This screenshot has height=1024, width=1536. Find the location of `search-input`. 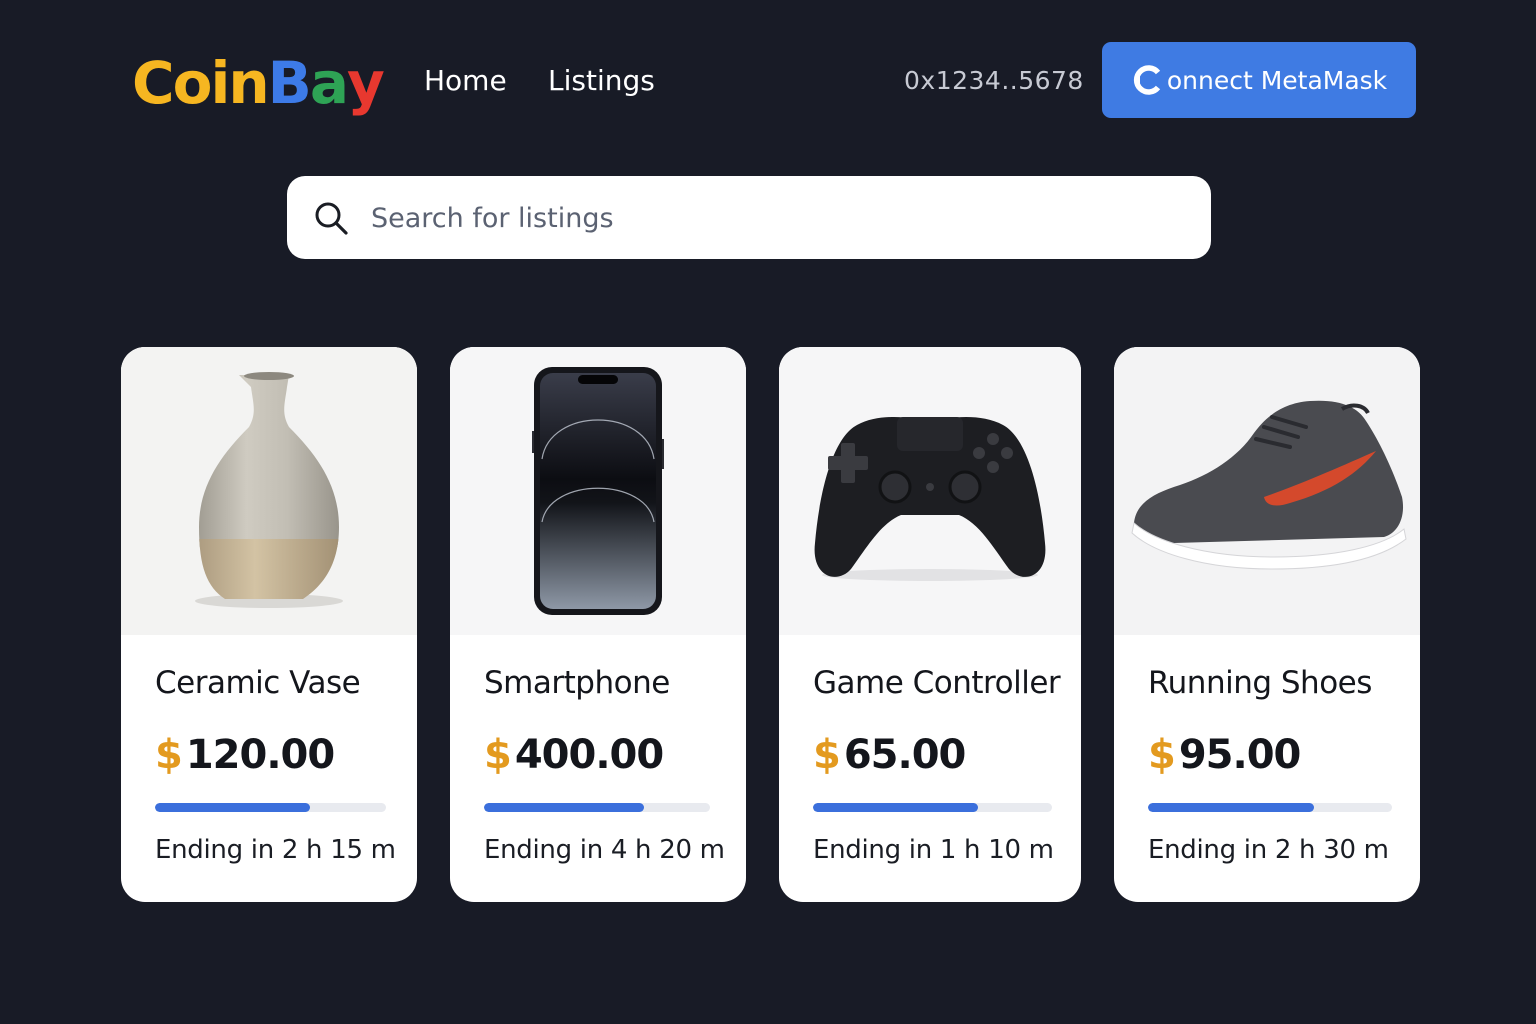

search-input is located at coordinates (776, 218).